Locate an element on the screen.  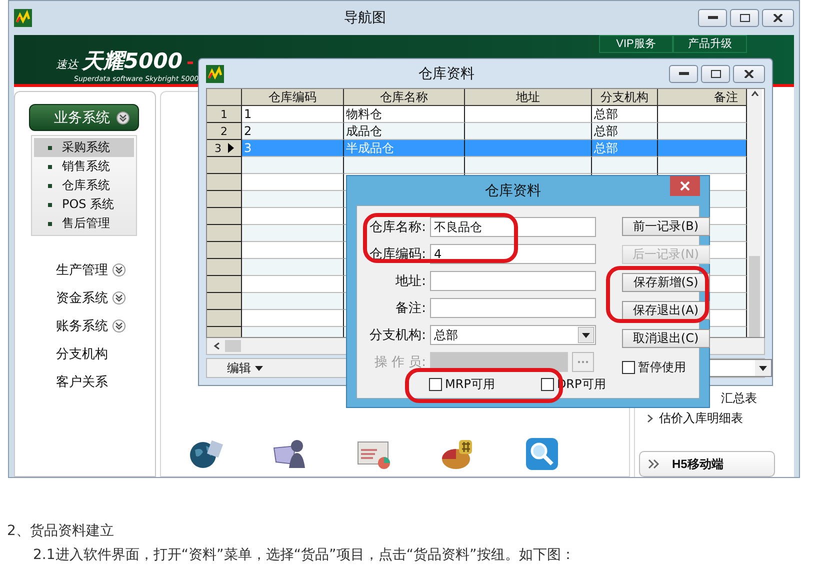
field-label: 分支机构: is located at coordinates (397, 335).